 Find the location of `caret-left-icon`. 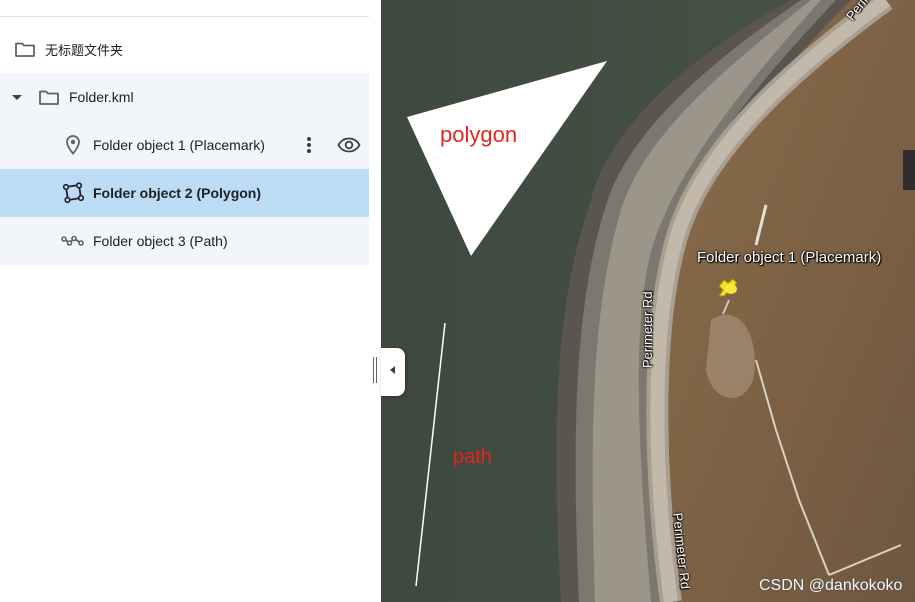

caret-left-icon is located at coordinates (393, 372).